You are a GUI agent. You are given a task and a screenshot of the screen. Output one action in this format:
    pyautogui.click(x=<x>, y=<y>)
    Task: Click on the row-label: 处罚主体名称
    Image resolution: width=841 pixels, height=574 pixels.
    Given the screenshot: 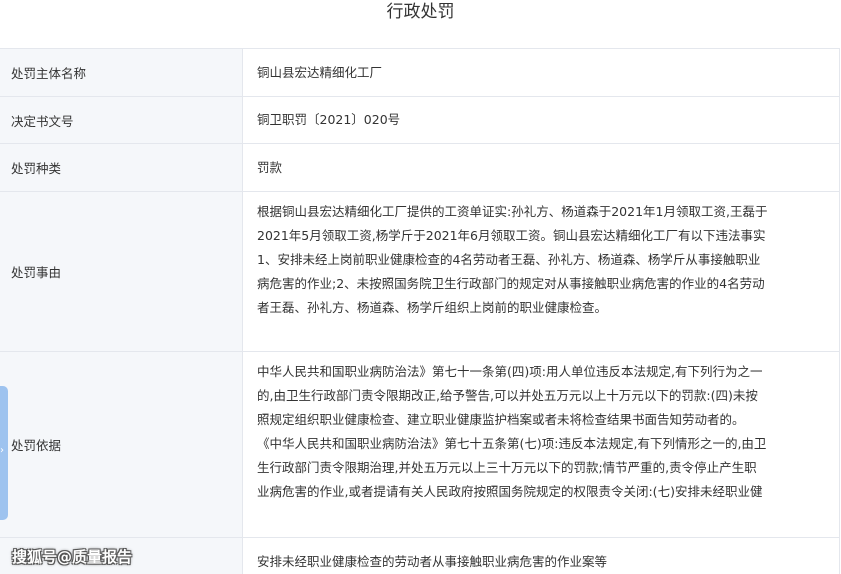 What is the action you would take?
    pyautogui.click(x=121, y=72)
    